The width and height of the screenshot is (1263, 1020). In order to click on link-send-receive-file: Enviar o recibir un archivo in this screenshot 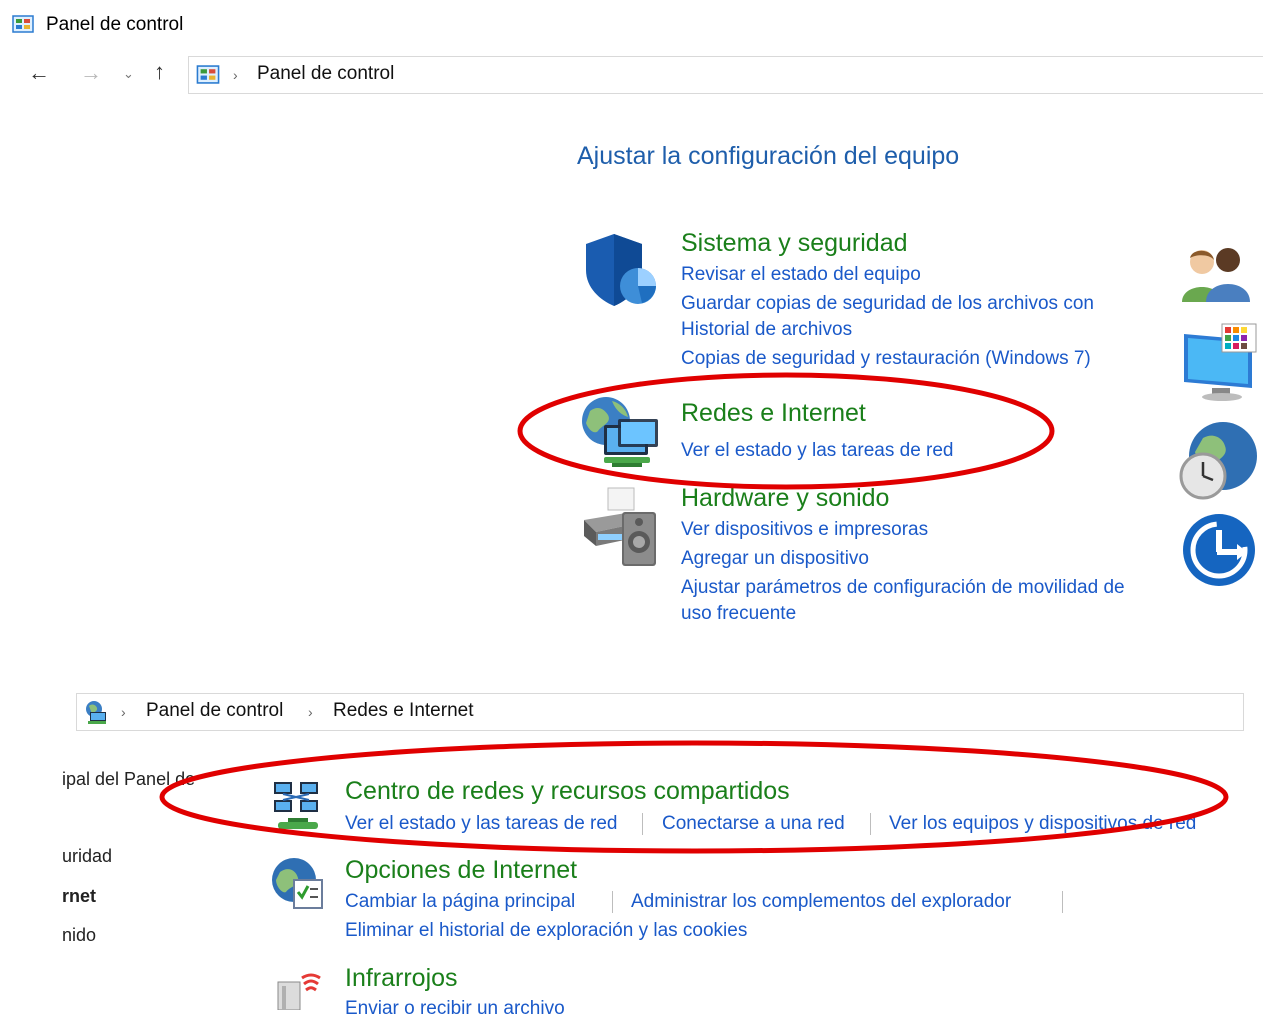, I will do `click(455, 1009)`.